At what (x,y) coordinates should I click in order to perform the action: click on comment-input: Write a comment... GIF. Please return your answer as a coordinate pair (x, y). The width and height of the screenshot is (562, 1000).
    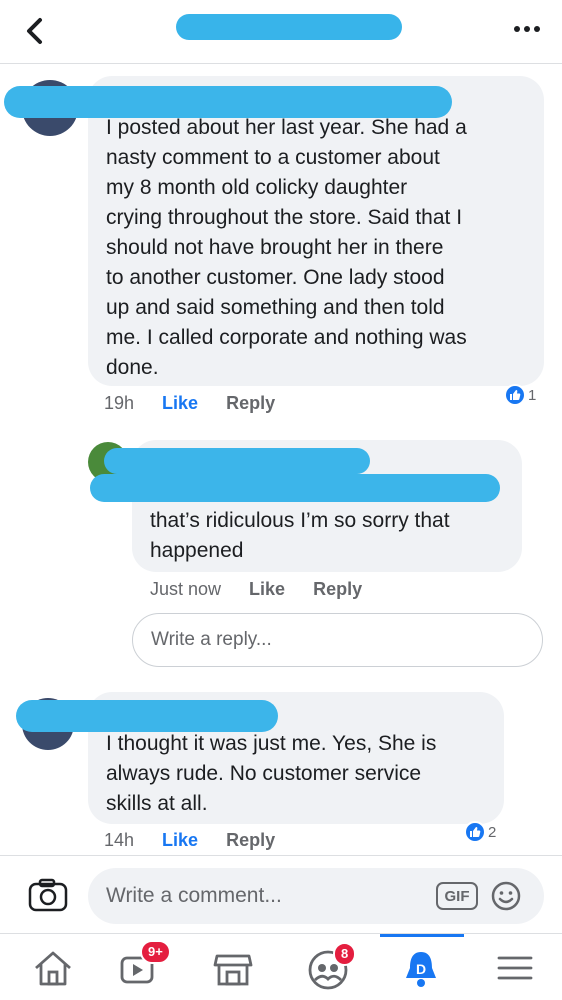
    Looking at the image, I should click on (316, 896).